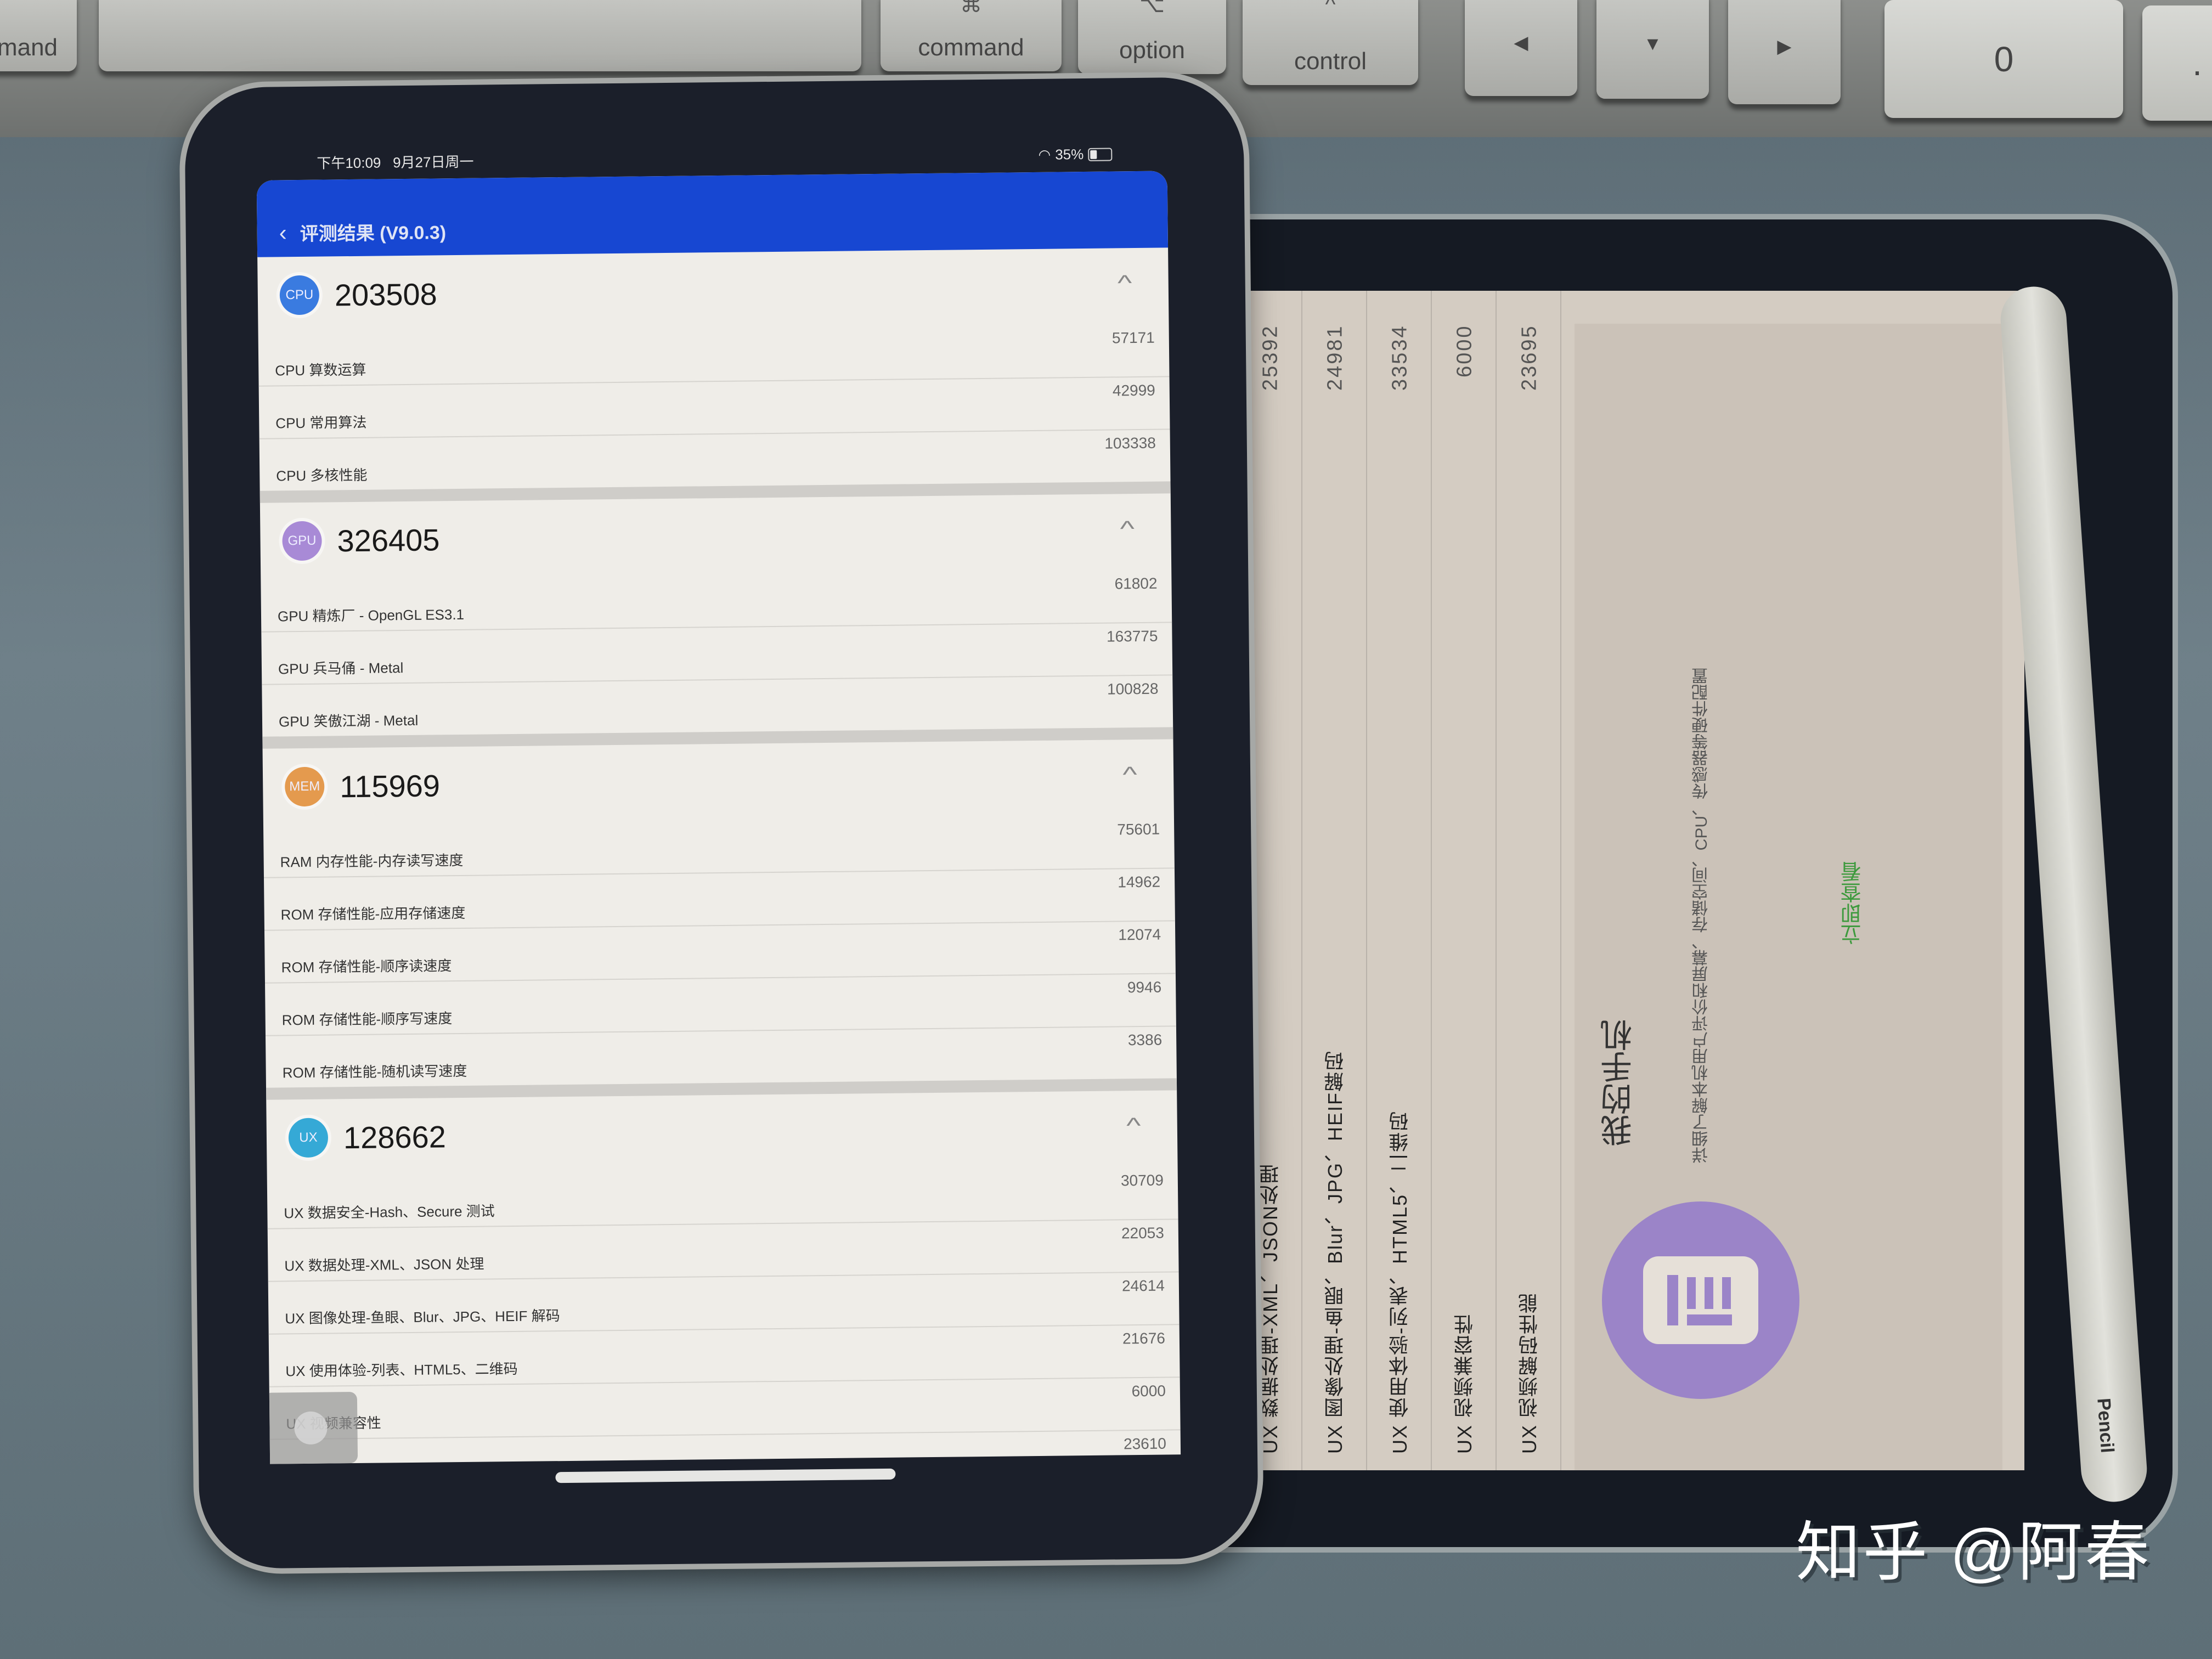 This screenshot has height=1659, width=2212. Describe the element at coordinates (1529, 357) in the screenshot. I see `score-value: 23695` at that location.